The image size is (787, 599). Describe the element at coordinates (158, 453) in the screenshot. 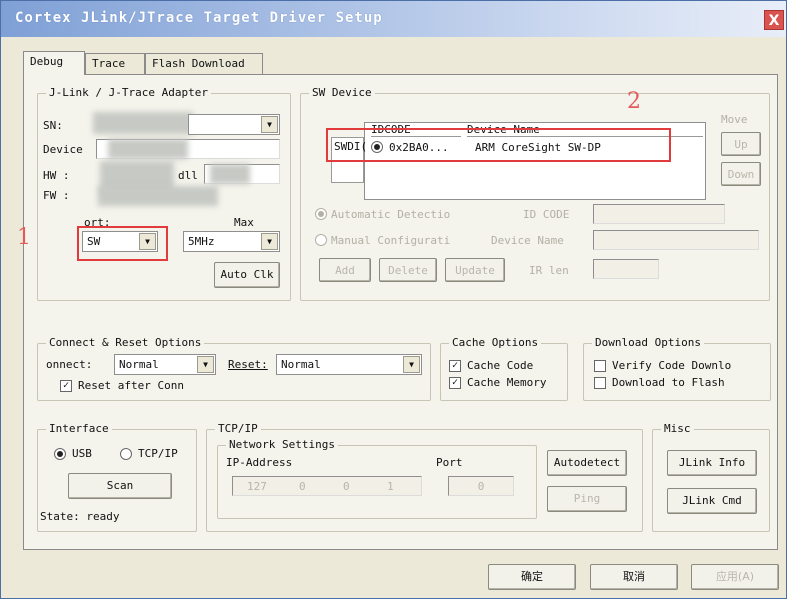

I see `tcpip-radio-label: TCP/IP` at that location.